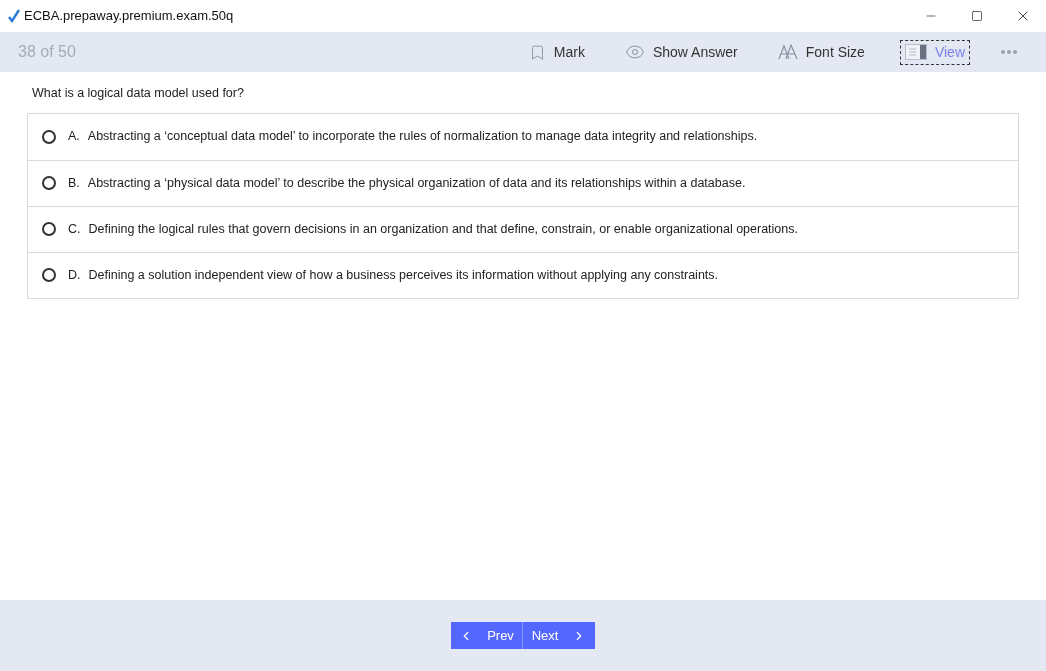 Image resolution: width=1046 pixels, height=671 pixels. What do you see at coordinates (74, 183) in the screenshot?
I see `option-letter: B.` at bounding box center [74, 183].